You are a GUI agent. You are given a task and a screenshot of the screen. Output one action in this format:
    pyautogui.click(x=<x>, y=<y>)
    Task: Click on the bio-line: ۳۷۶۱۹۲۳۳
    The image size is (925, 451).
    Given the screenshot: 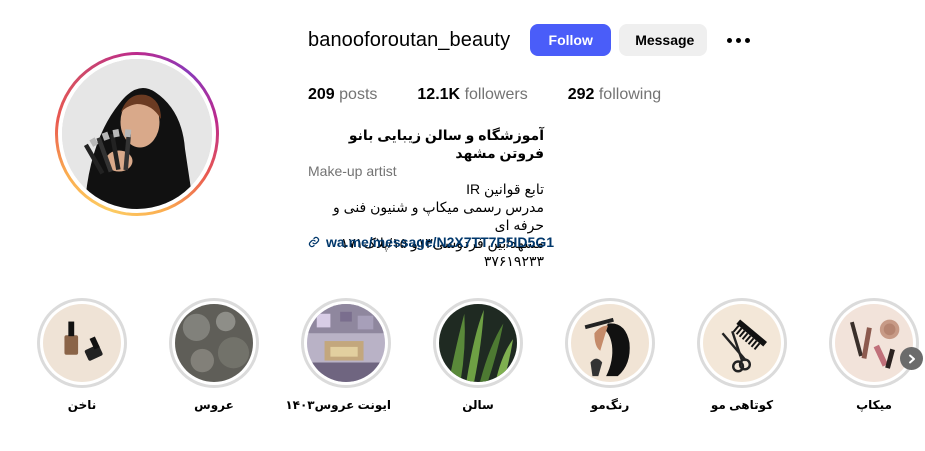 What is the action you would take?
    pyautogui.click(x=513, y=261)
    